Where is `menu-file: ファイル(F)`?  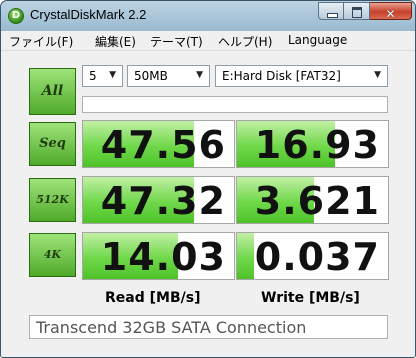 menu-file: ファイル(F) is located at coordinates (41, 41).